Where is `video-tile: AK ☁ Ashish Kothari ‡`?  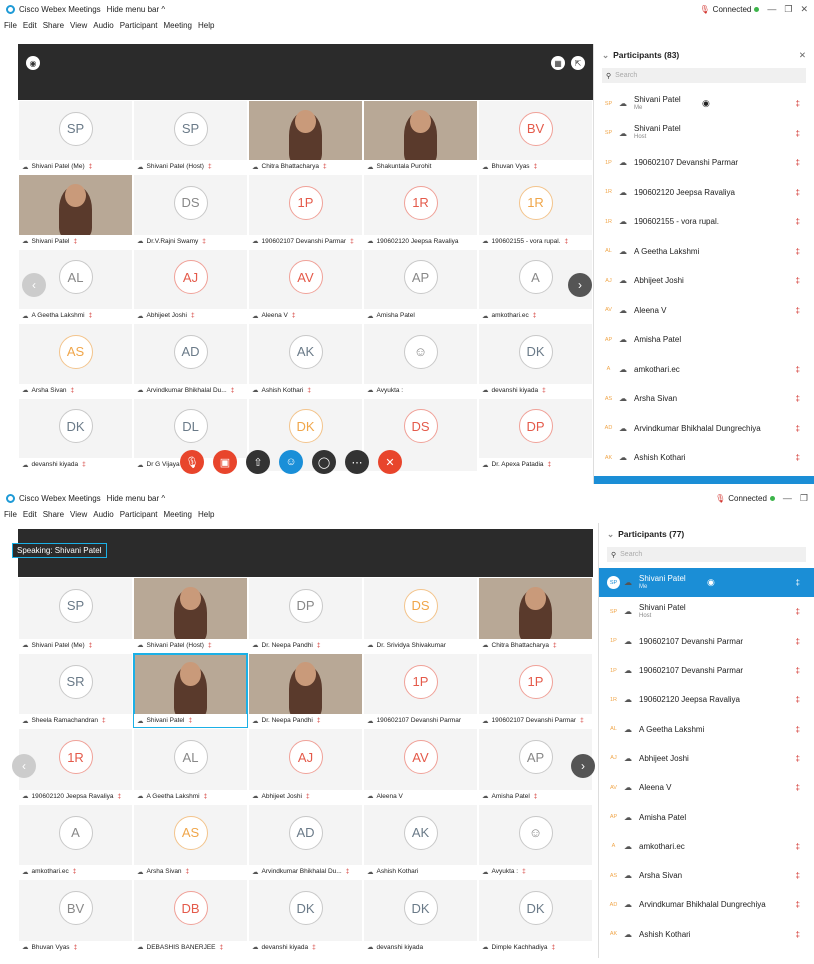 video-tile: AK ☁ Ashish Kothari ‡ is located at coordinates (305, 360).